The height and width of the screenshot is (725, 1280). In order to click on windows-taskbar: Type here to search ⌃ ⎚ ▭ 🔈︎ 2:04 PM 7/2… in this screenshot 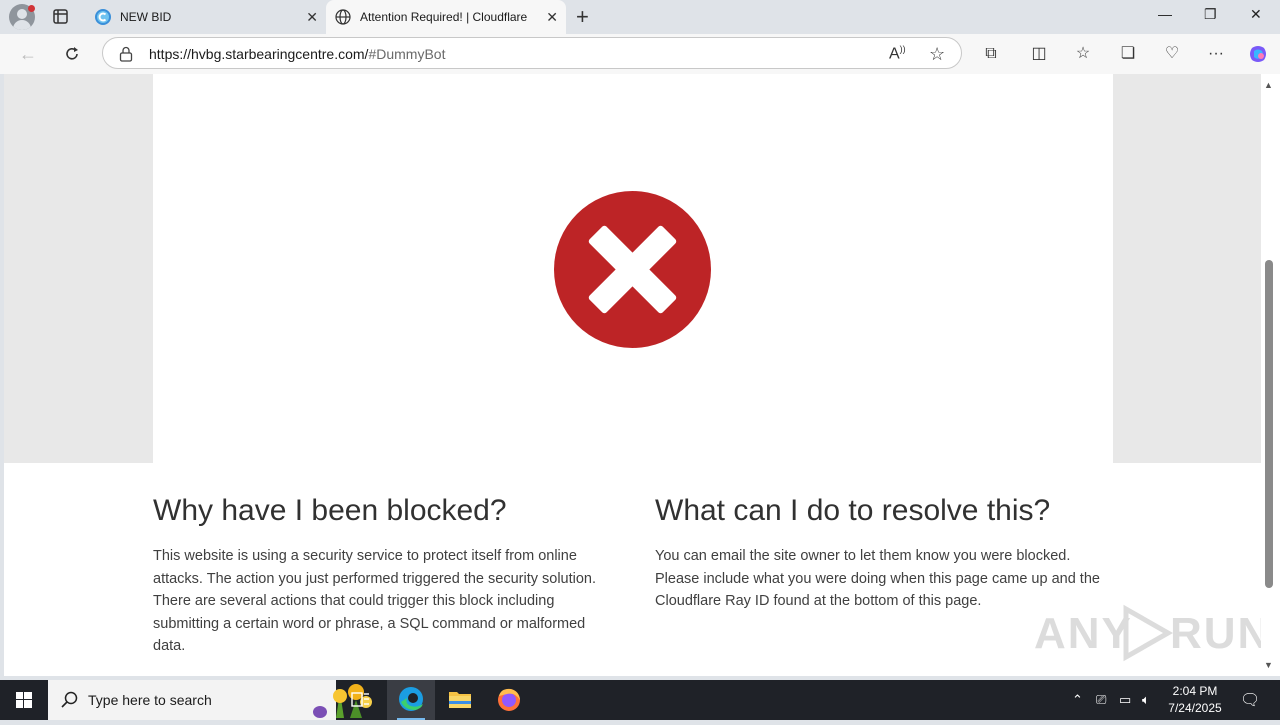, I will do `click(640, 700)`.